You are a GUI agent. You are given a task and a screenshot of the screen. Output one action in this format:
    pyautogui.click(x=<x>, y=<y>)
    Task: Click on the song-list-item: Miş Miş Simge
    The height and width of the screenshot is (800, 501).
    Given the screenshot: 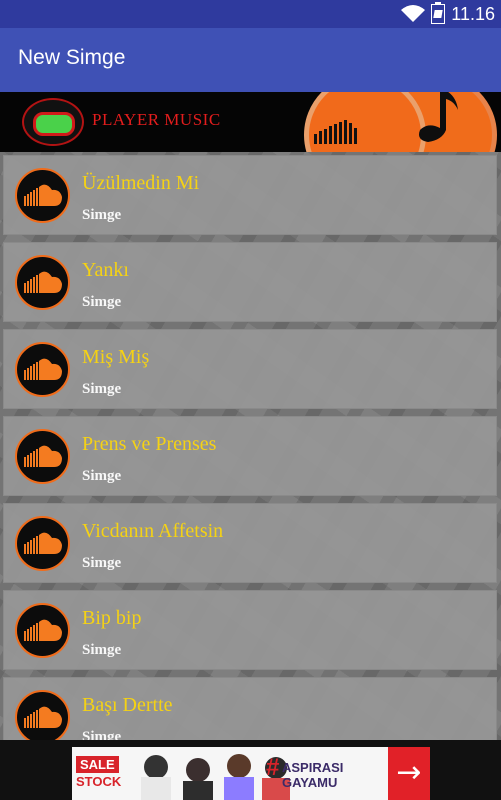 What is the action you would take?
    pyautogui.click(x=250, y=369)
    